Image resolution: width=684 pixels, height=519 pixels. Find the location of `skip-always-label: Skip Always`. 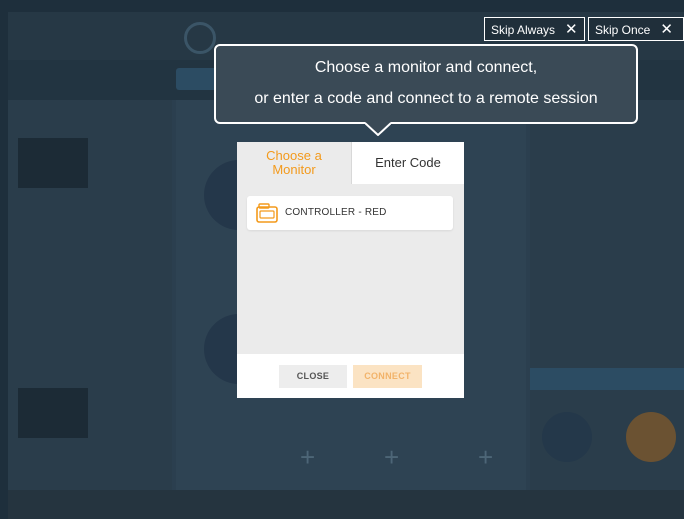

skip-always-label: Skip Always is located at coordinates (523, 30).